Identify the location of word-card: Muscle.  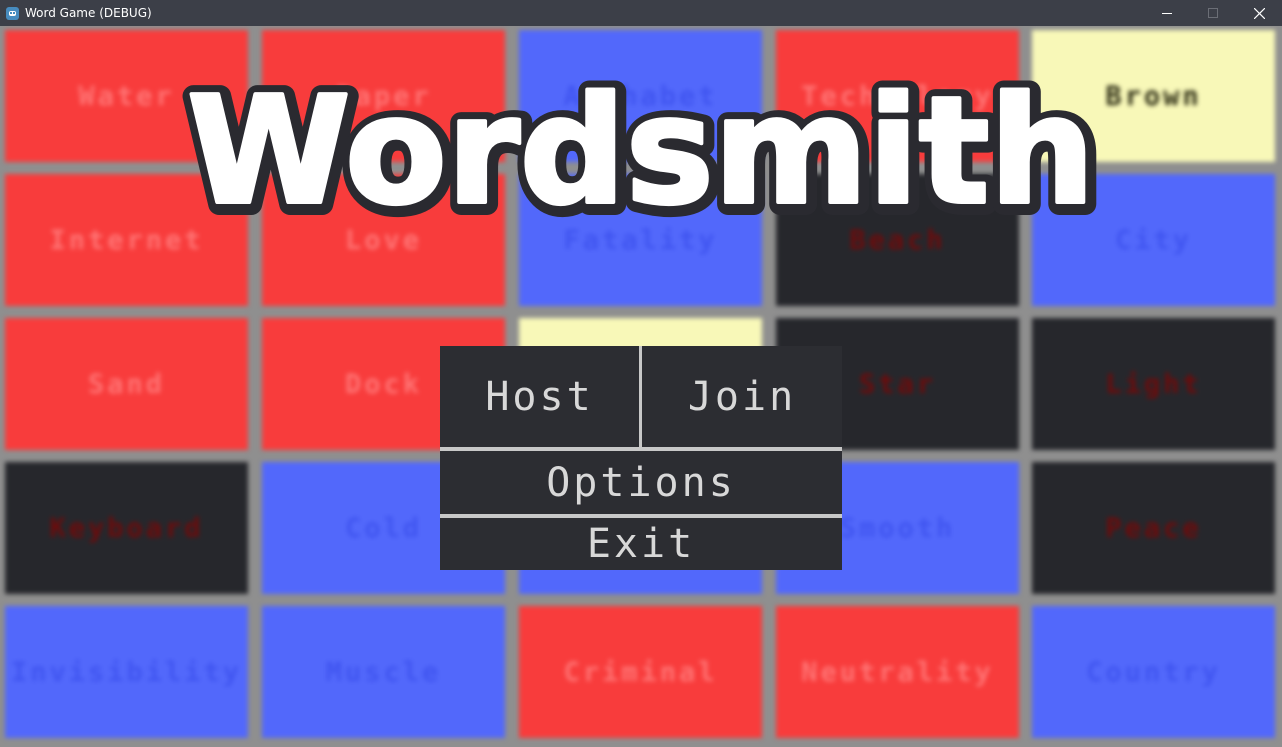
(383, 672).